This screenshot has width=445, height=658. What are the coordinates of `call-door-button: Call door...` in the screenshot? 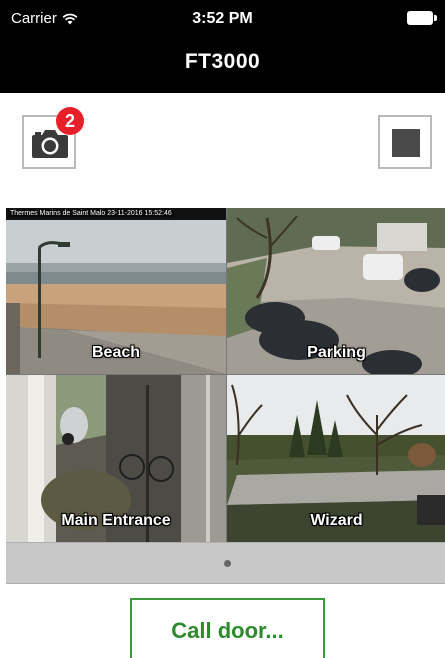 It's located at (227, 628).